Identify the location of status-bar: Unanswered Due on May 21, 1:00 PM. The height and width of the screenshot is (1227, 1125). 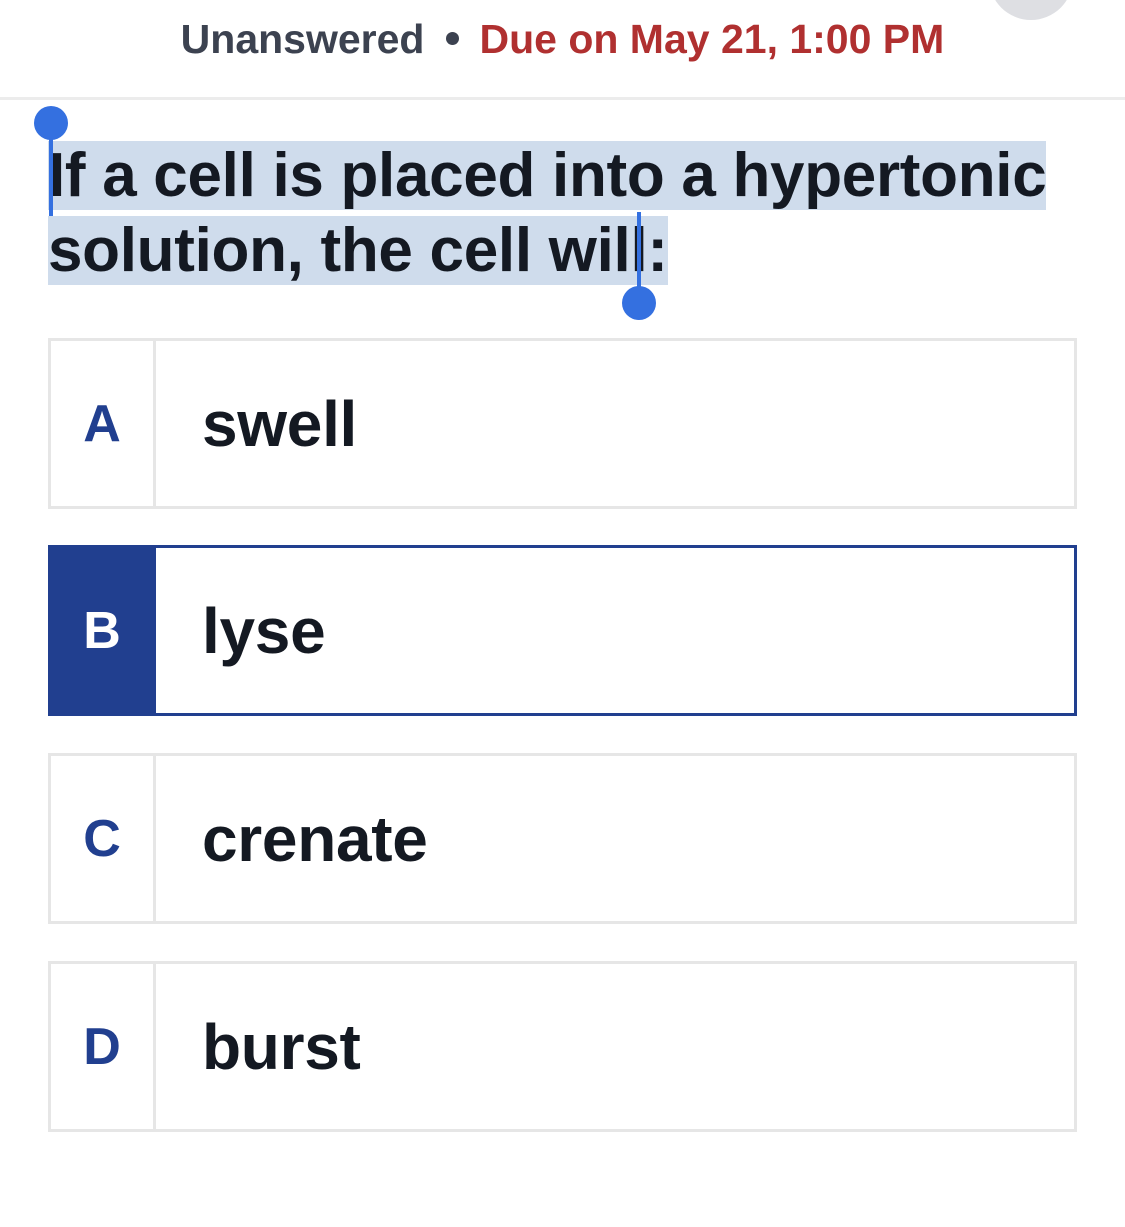
(562, 50).